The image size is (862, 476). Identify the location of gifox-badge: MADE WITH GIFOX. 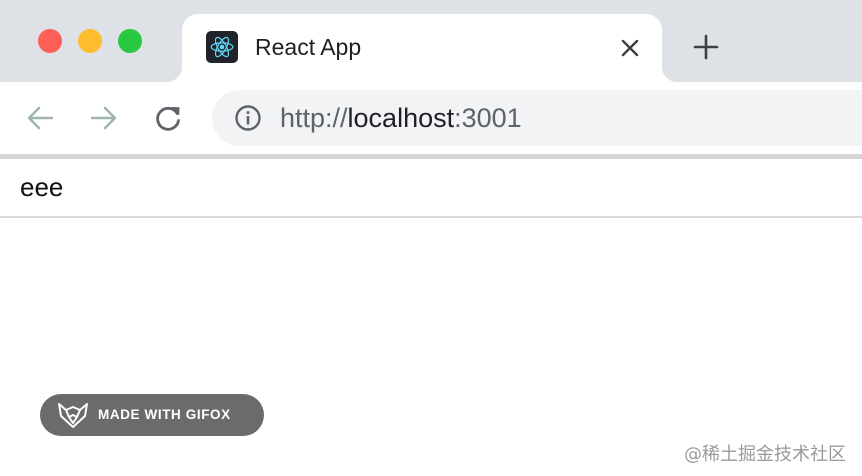
(152, 415).